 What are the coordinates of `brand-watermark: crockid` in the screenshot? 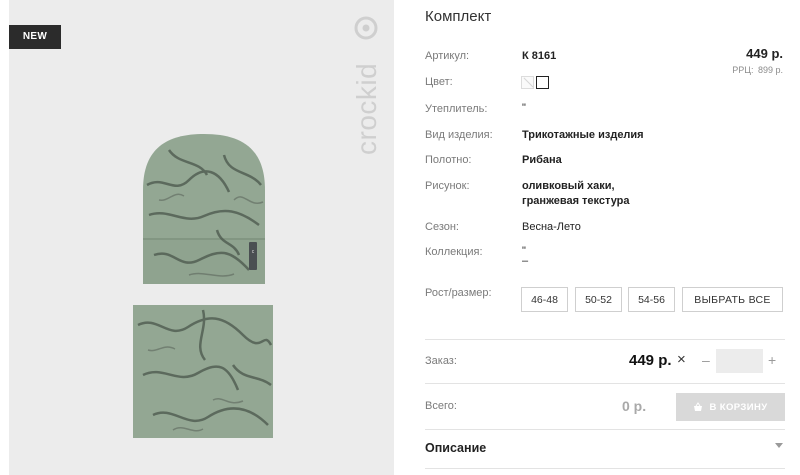 It's located at (367, 87).